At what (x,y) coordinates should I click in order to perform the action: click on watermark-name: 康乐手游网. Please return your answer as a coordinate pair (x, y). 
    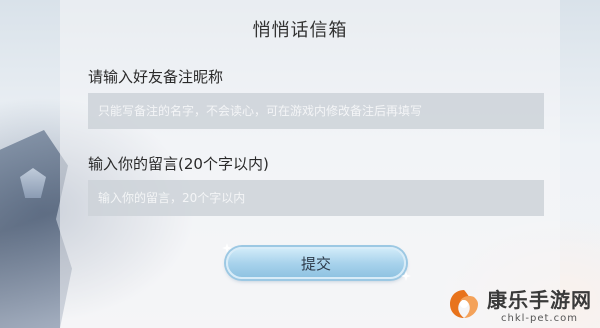
    Looking at the image, I should click on (539, 300).